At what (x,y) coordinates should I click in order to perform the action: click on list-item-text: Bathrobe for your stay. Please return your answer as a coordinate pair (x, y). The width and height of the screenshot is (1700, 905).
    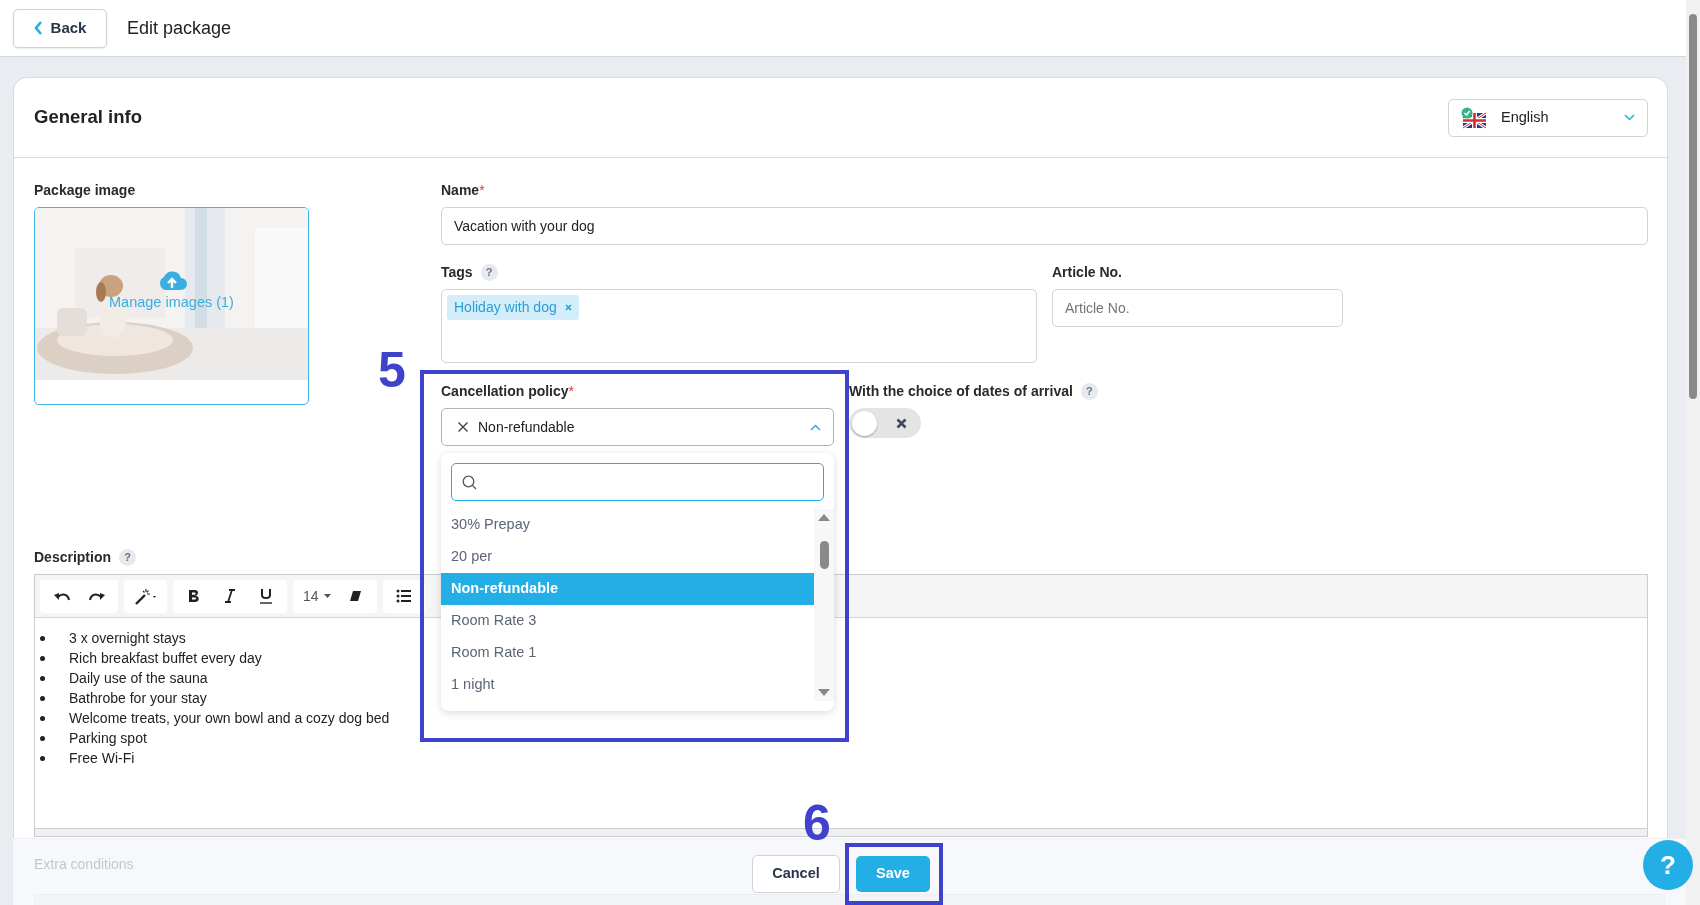
    Looking at the image, I should click on (138, 698).